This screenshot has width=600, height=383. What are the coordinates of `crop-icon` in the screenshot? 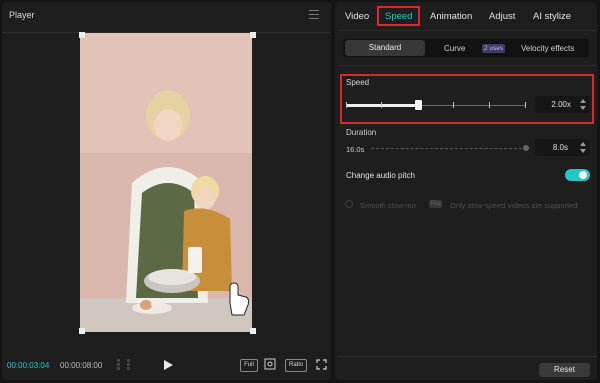 It's located at (270, 364).